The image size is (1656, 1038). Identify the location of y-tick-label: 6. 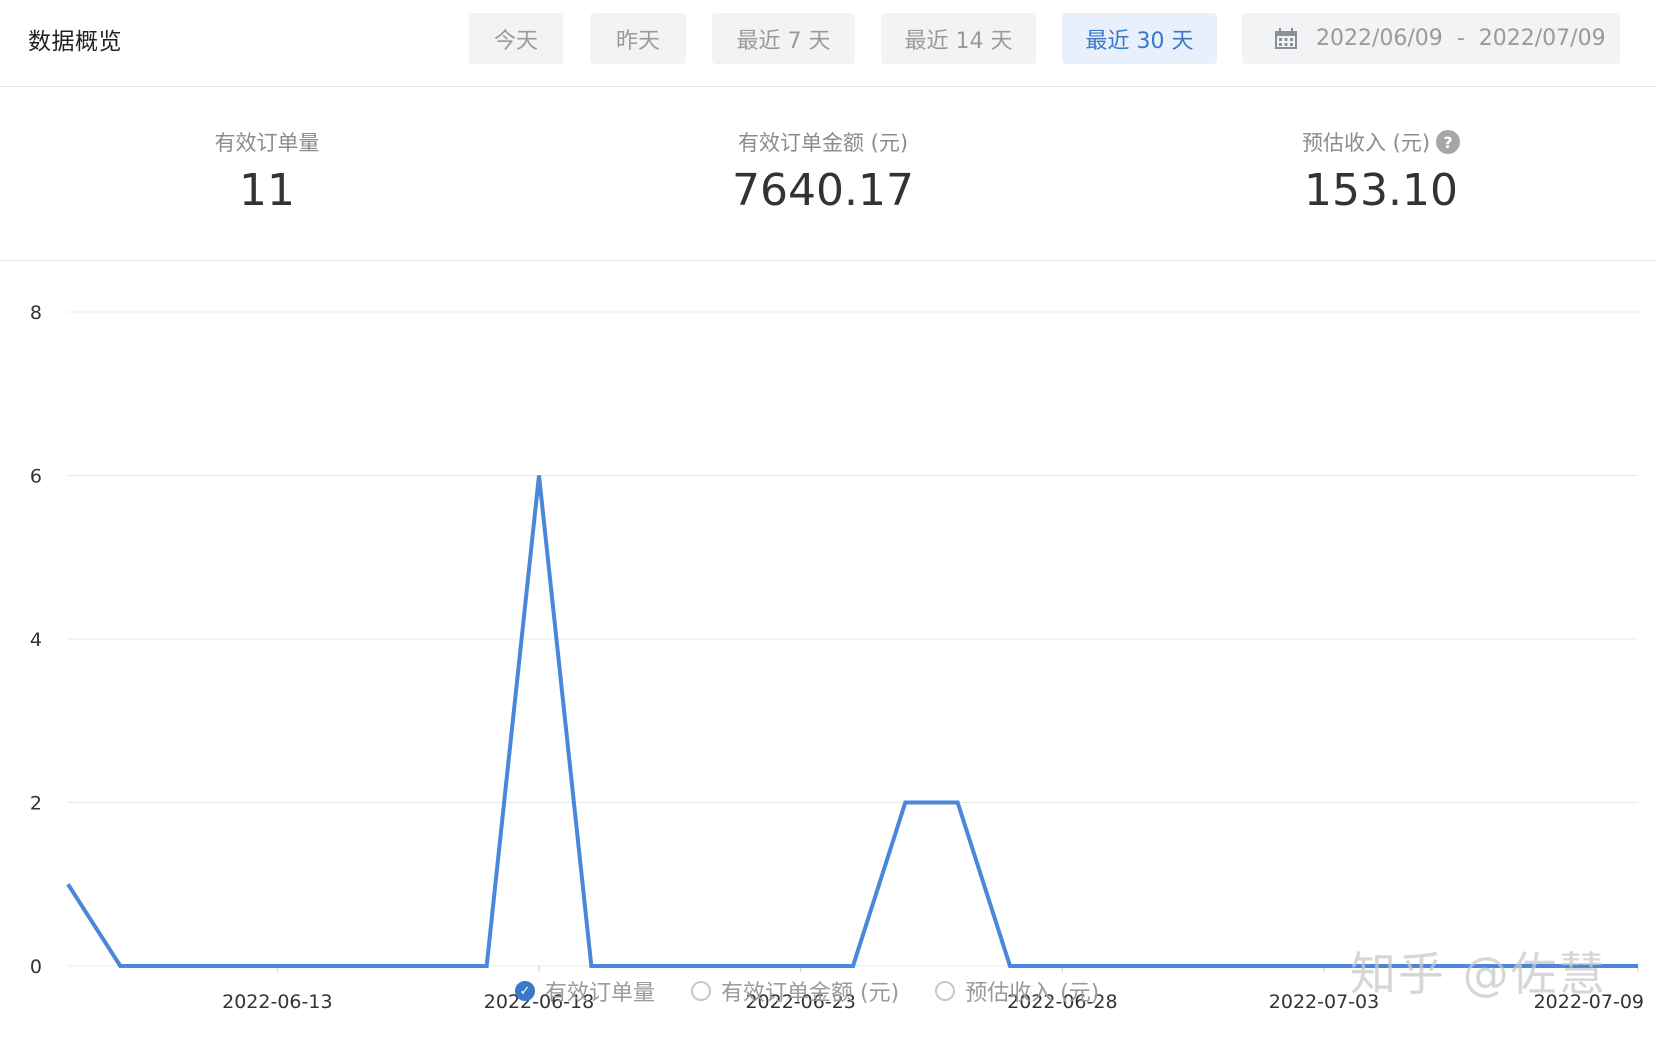
(36, 477).